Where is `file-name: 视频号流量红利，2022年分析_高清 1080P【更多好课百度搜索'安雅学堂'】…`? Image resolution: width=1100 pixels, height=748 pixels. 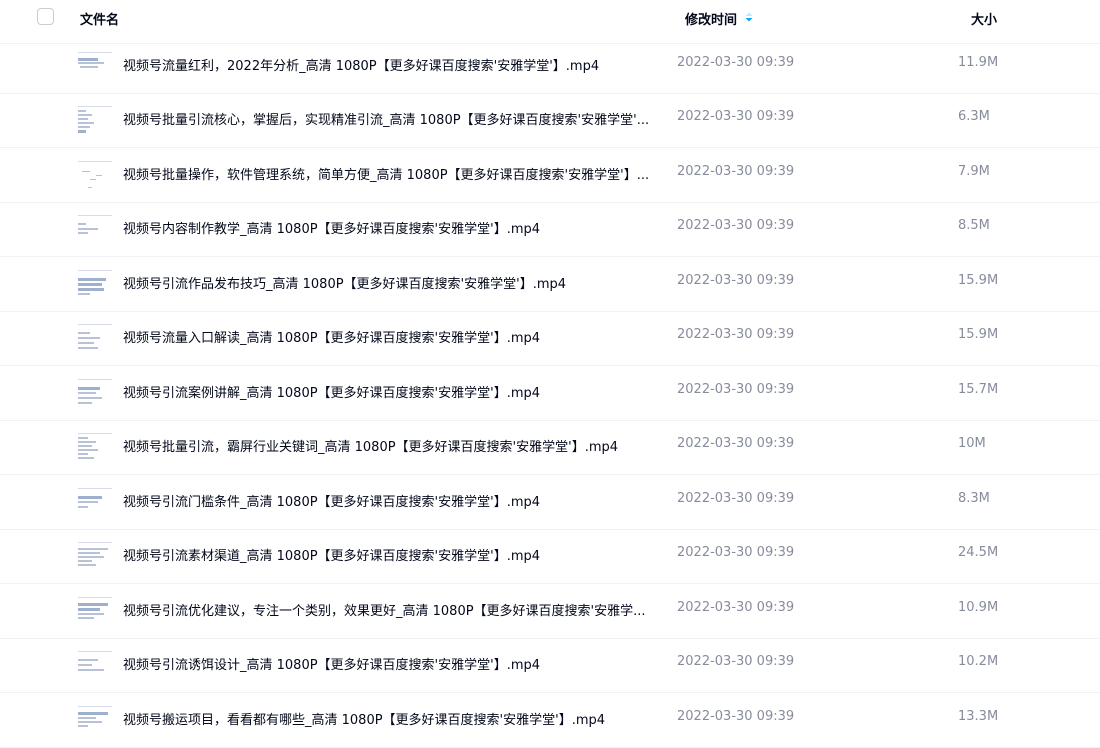
file-name: 视频号流量红利，2022年分析_高清 1080P【更多好课百度搜索'安雅学堂'】… is located at coordinates (361, 64).